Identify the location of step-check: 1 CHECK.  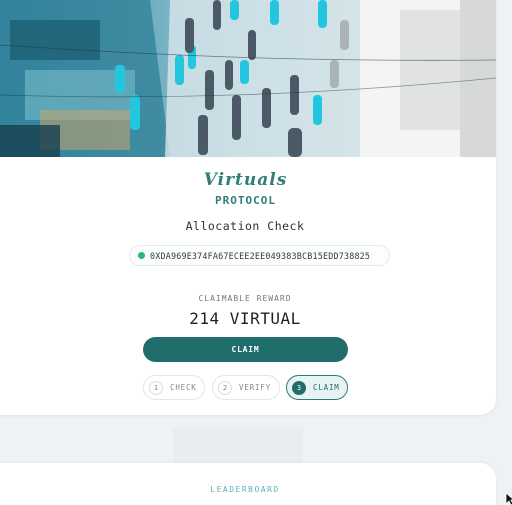
(174, 387).